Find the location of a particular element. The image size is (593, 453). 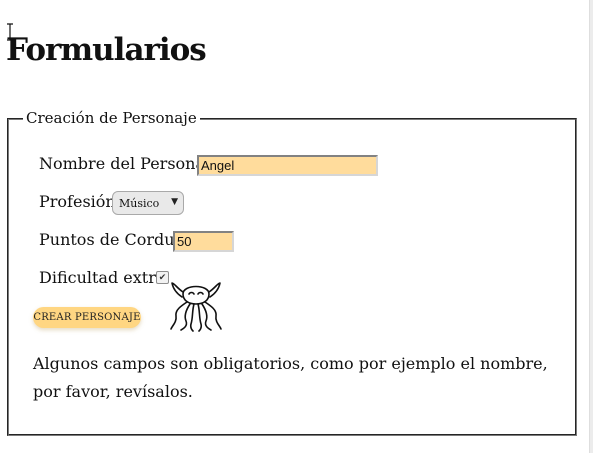

profession-selected-value: Músico is located at coordinates (139, 203).